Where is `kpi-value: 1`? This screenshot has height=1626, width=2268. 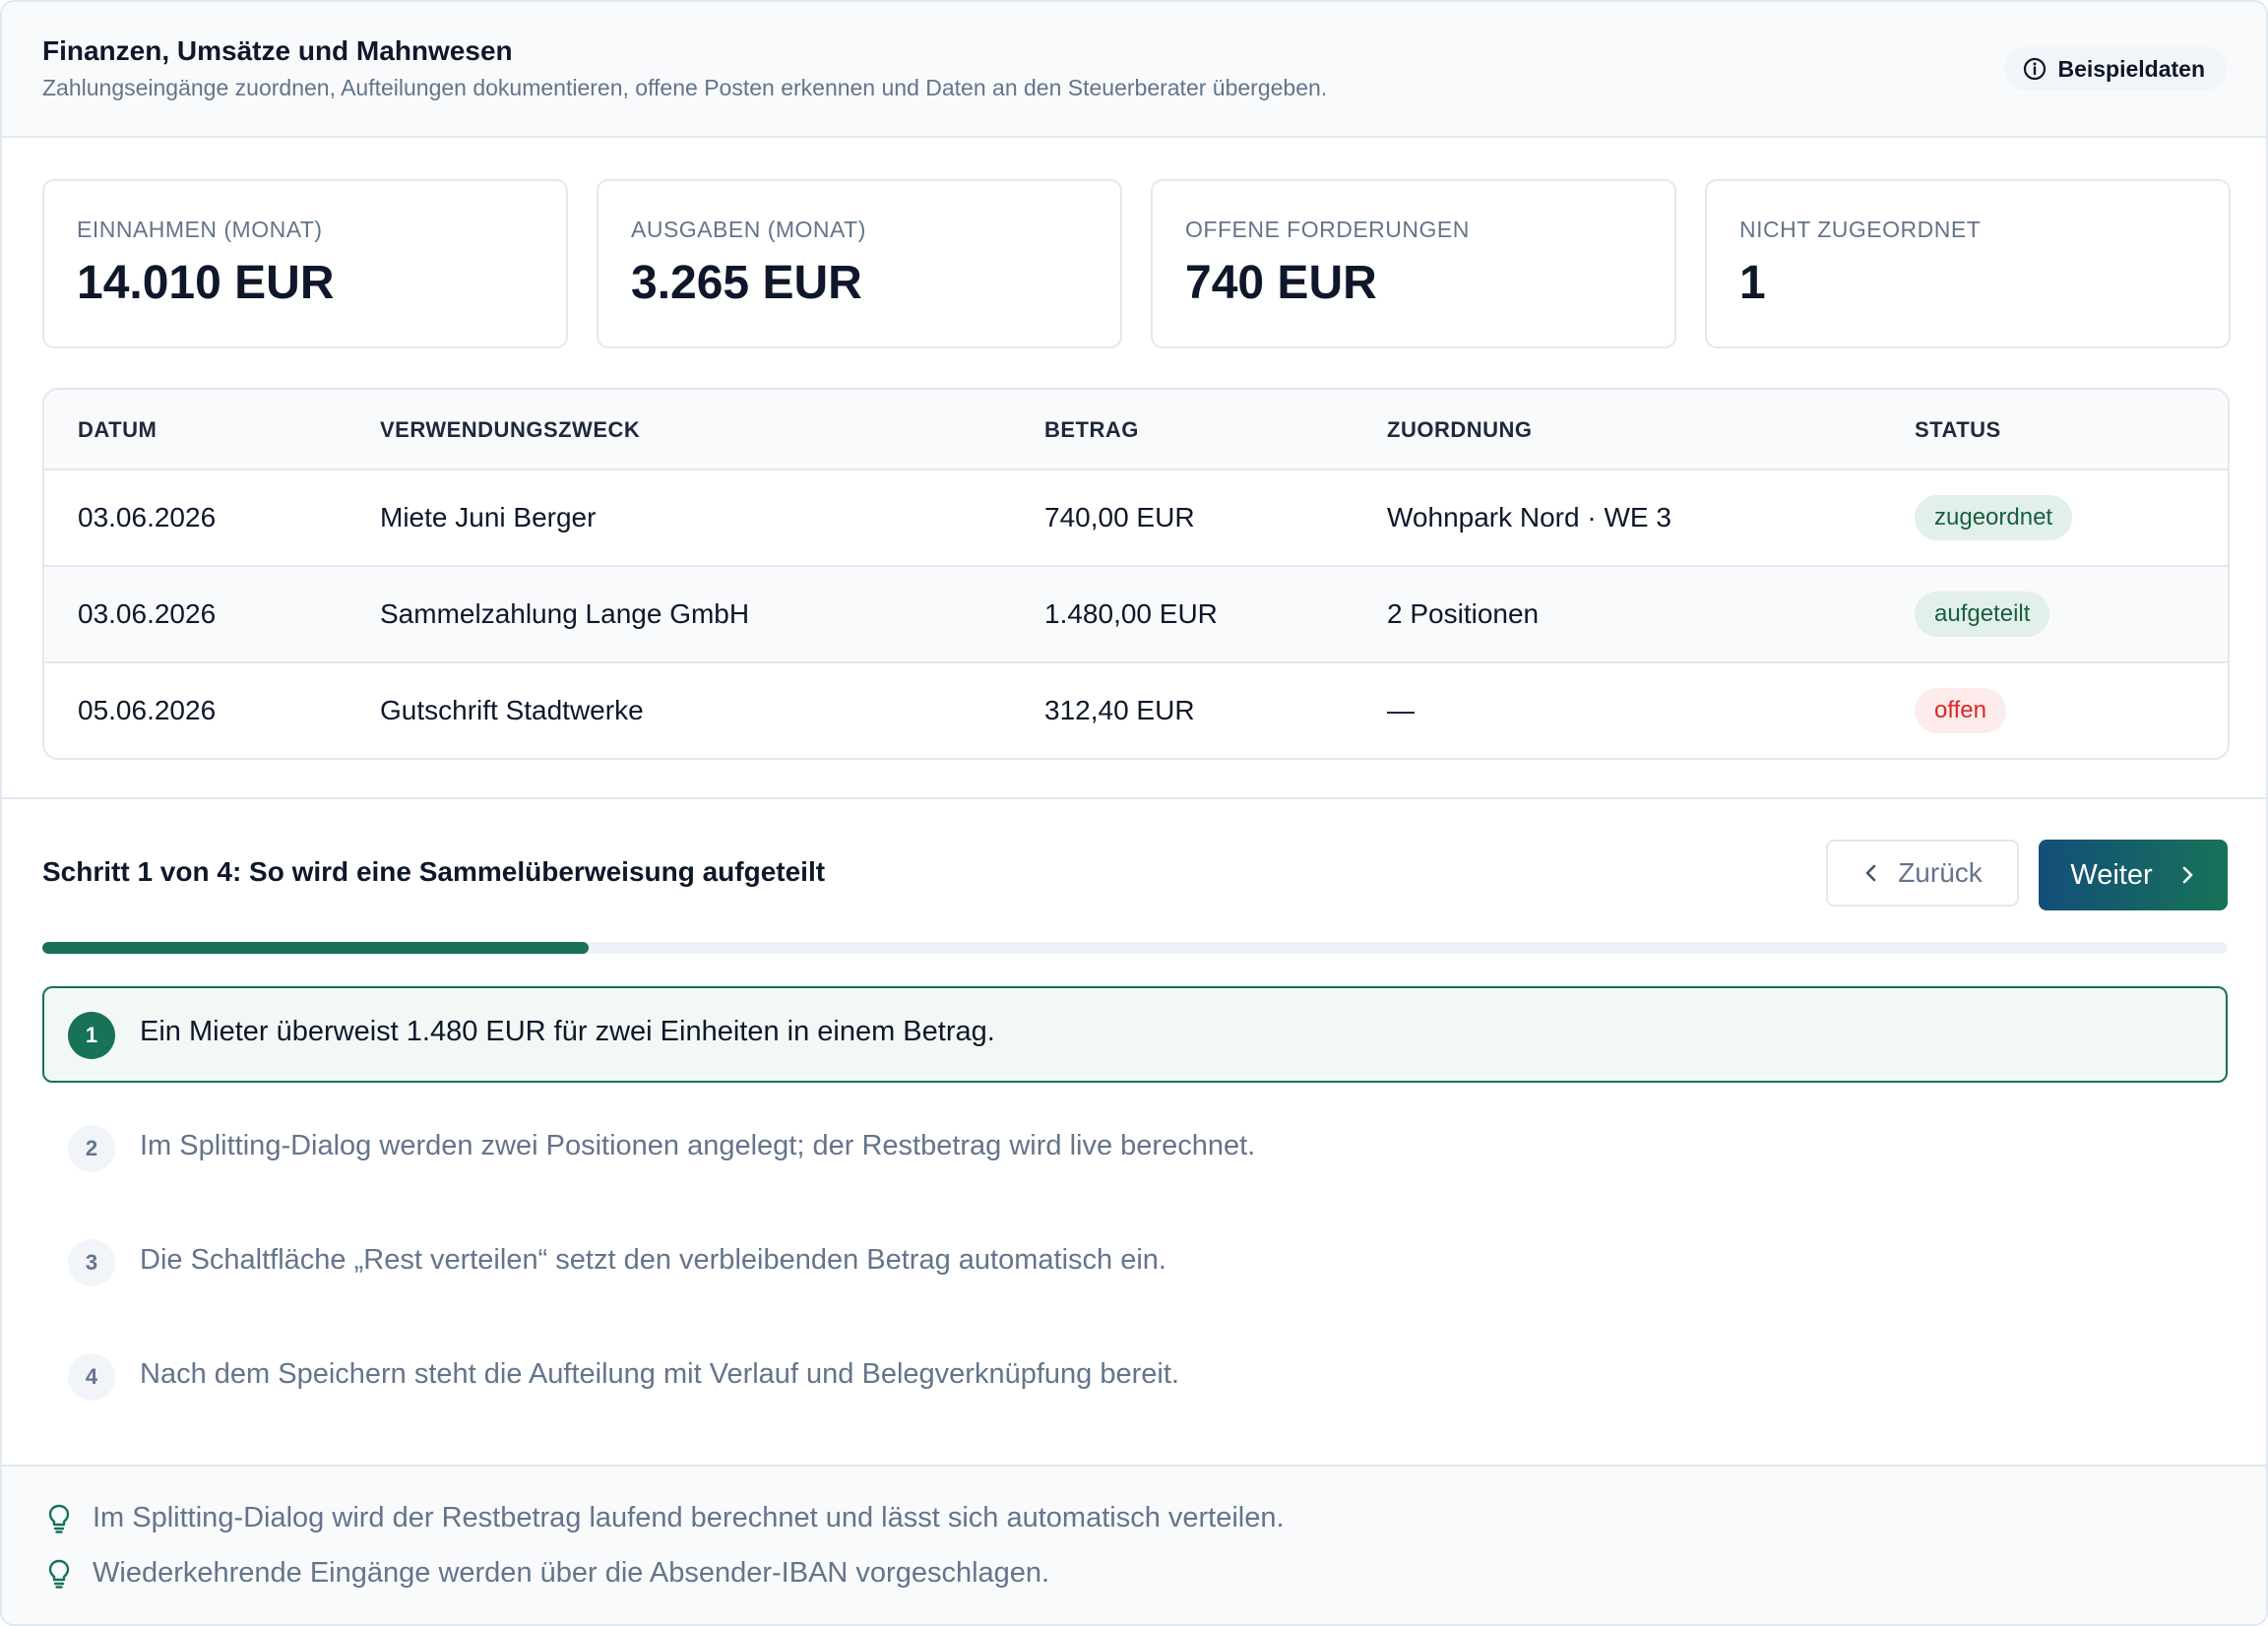 kpi-value: 1 is located at coordinates (1752, 283).